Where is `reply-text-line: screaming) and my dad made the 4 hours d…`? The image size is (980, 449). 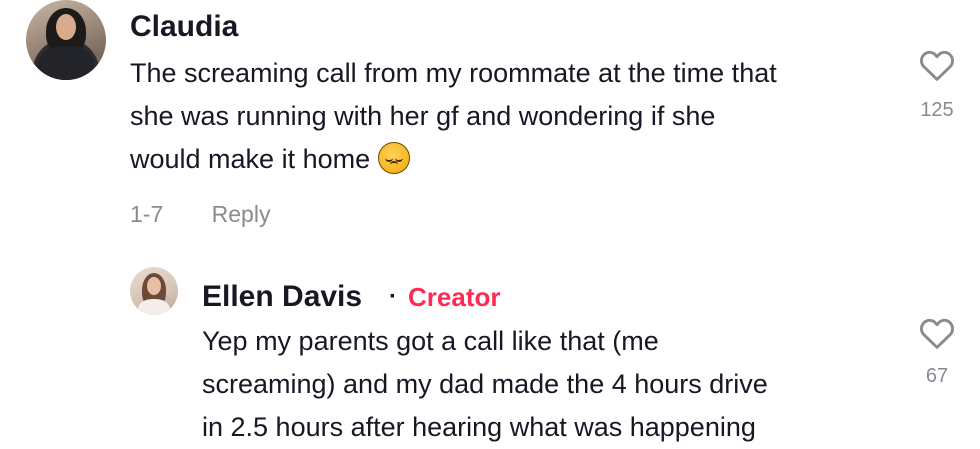 reply-text-line: screaming) and my dad made the 4 hours d… is located at coordinates (485, 384).